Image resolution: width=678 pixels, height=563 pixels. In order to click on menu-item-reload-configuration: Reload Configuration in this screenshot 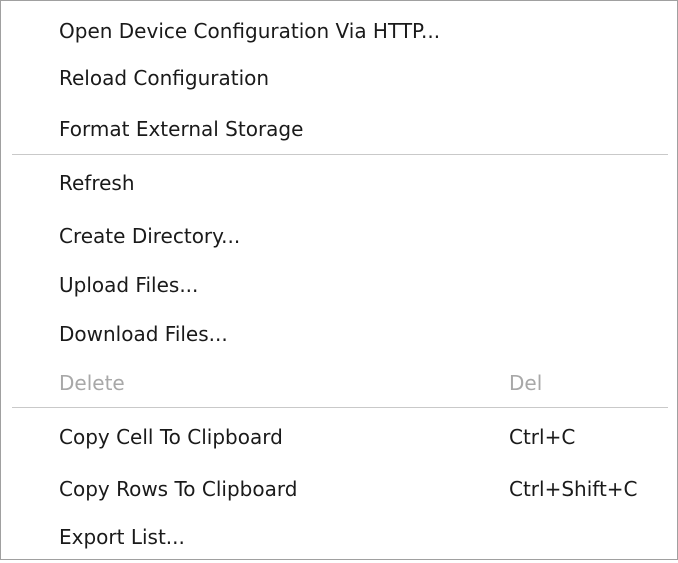, I will do `click(339, 78)`.